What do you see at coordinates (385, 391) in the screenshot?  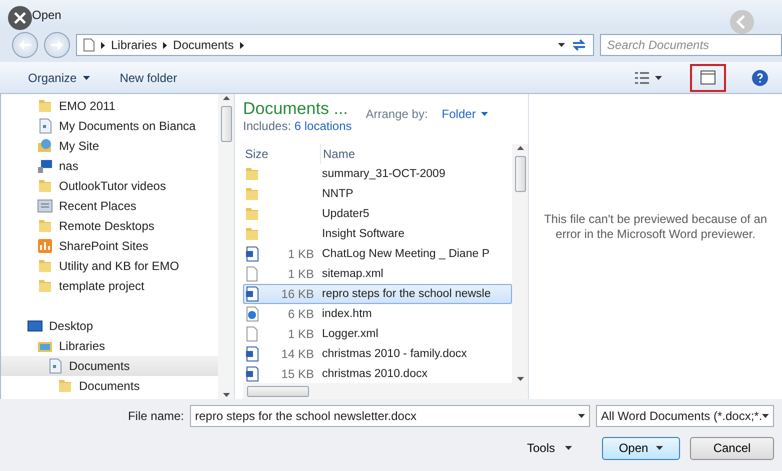 I see `horizontal-scrollbar` at bounding box center [385, 391].